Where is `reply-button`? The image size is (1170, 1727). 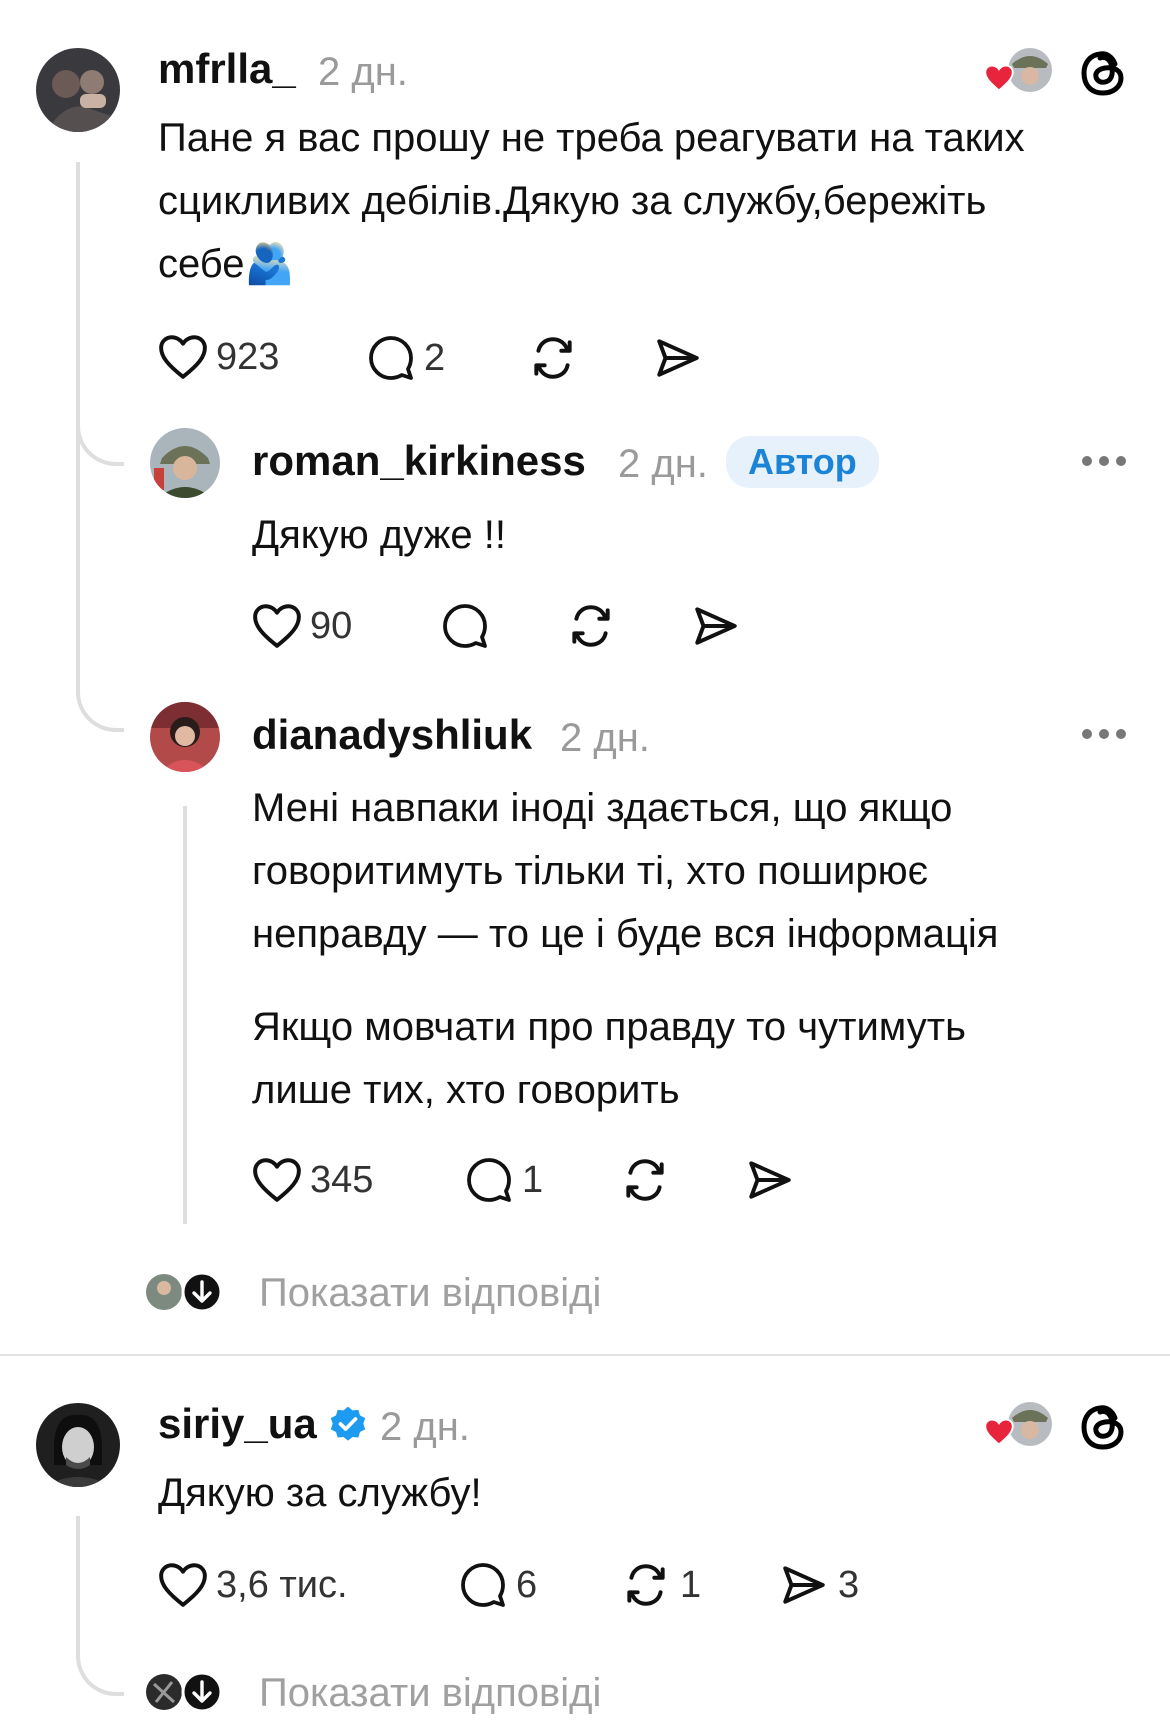
reply-button is located at coordinates (465, 626).